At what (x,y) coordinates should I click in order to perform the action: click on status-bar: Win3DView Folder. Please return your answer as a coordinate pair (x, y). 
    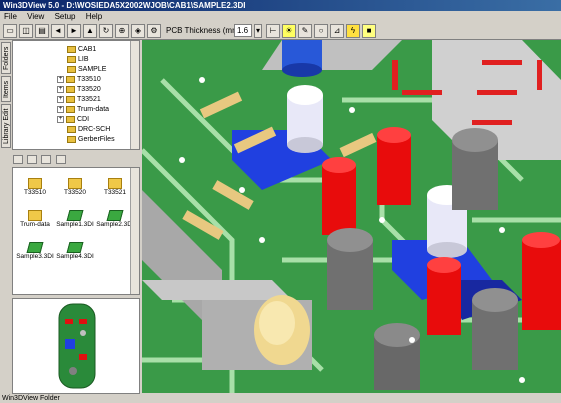
    Looking at the image, I should click on (280, 399).